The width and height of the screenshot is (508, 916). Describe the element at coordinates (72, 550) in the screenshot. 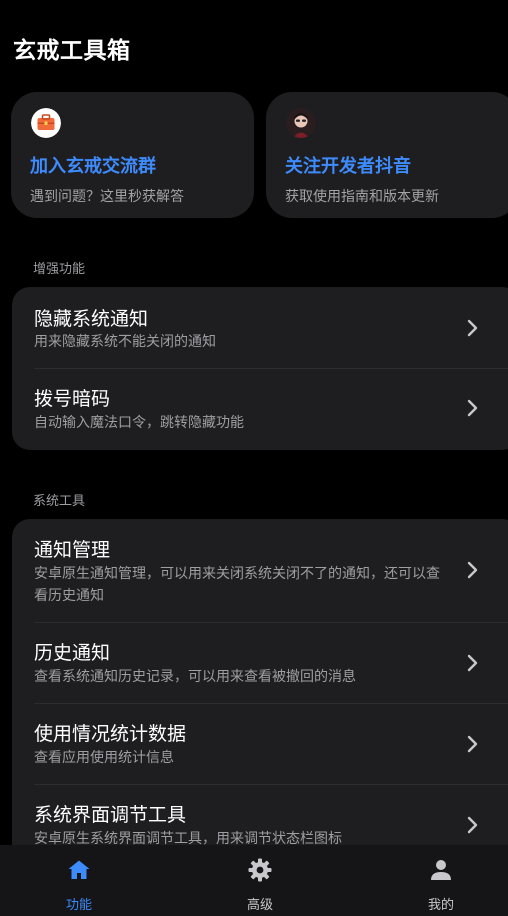

I see `item-title: 通知管理` at that location.